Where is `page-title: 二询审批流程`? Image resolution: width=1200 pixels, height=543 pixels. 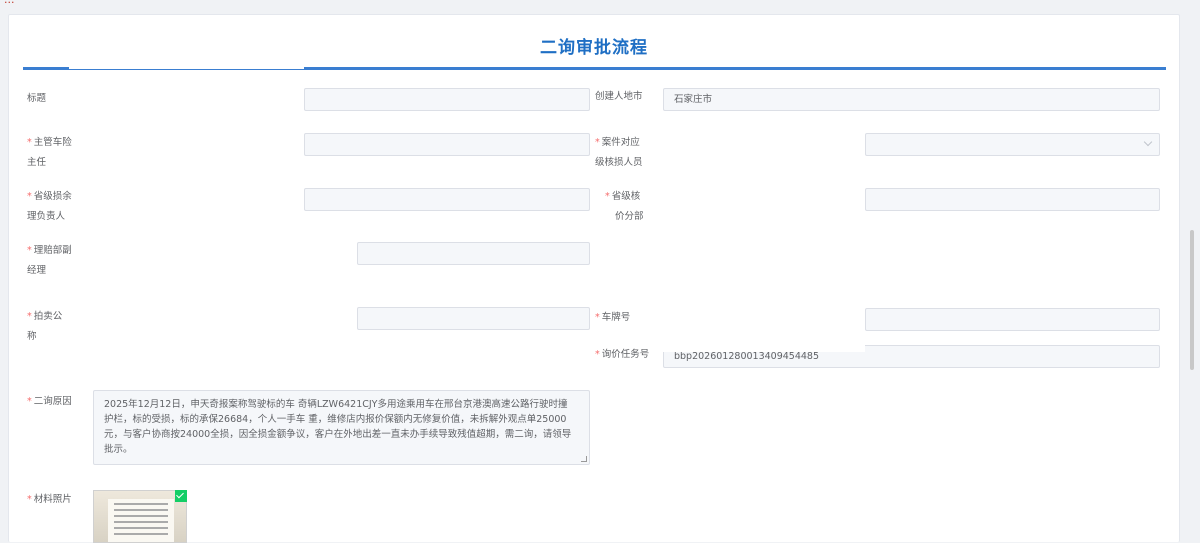
page-title: 二询审批流程 is located at coordinates (594, 48).